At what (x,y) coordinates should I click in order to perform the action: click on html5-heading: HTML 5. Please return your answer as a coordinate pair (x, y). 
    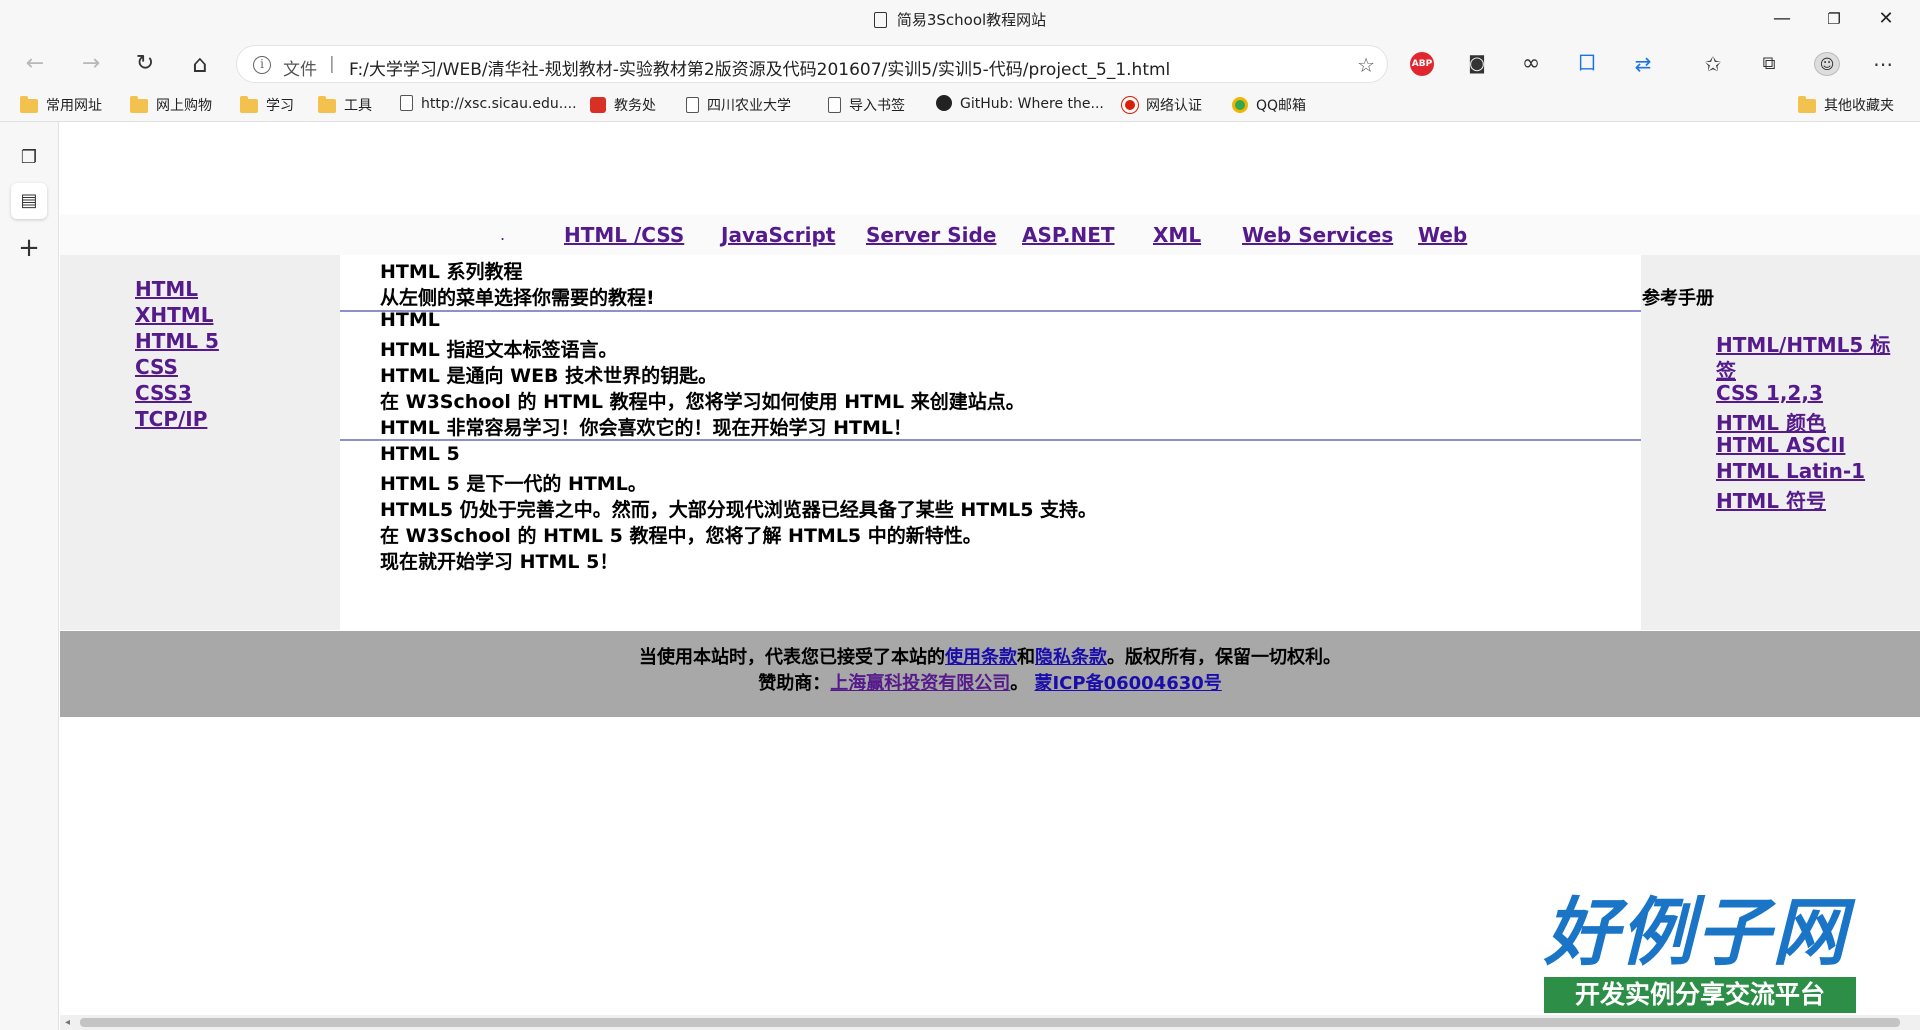
    Looking at the image, I should click on (420, 454).